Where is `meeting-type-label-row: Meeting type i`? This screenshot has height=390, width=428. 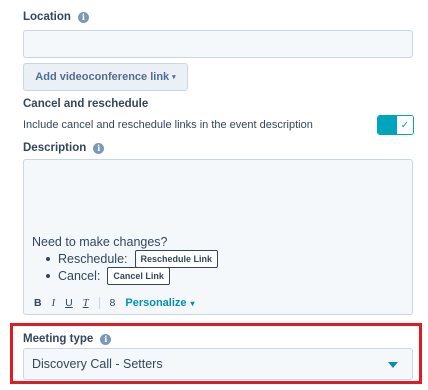 meeting-type-label-row: Meeting type i is located at coordinates (67, 339).